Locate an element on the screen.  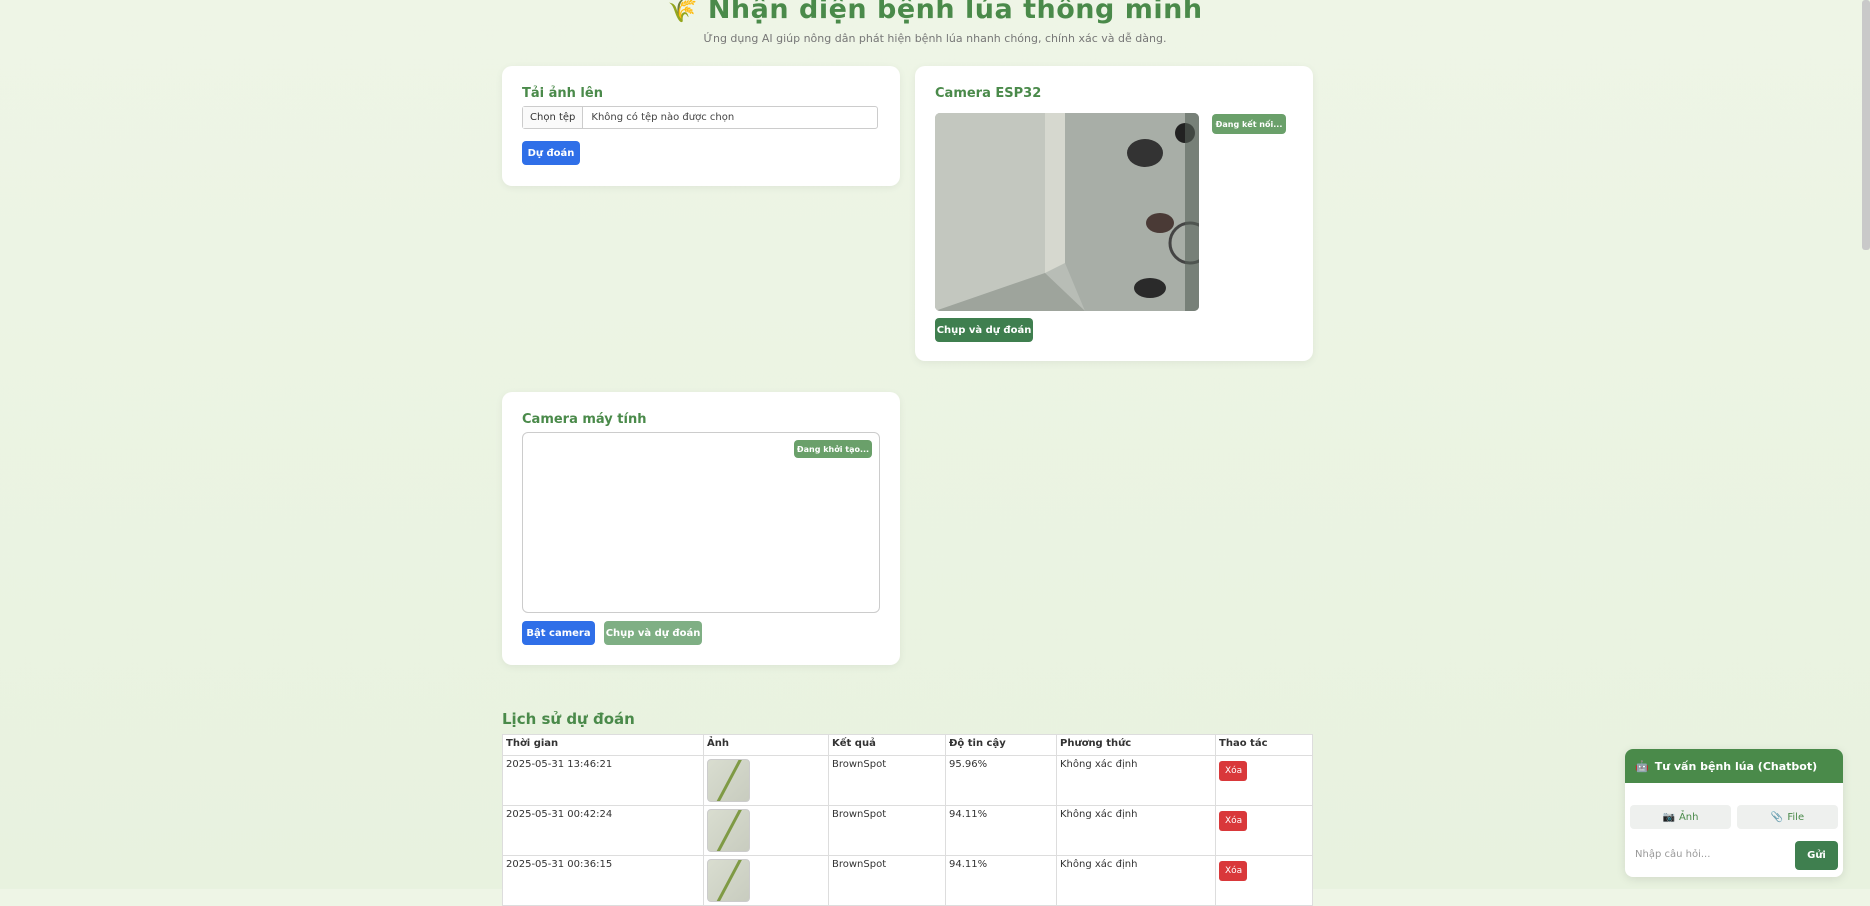
row-time: 2025-05-31 00:42:24 is located at coordinates (603, 830).